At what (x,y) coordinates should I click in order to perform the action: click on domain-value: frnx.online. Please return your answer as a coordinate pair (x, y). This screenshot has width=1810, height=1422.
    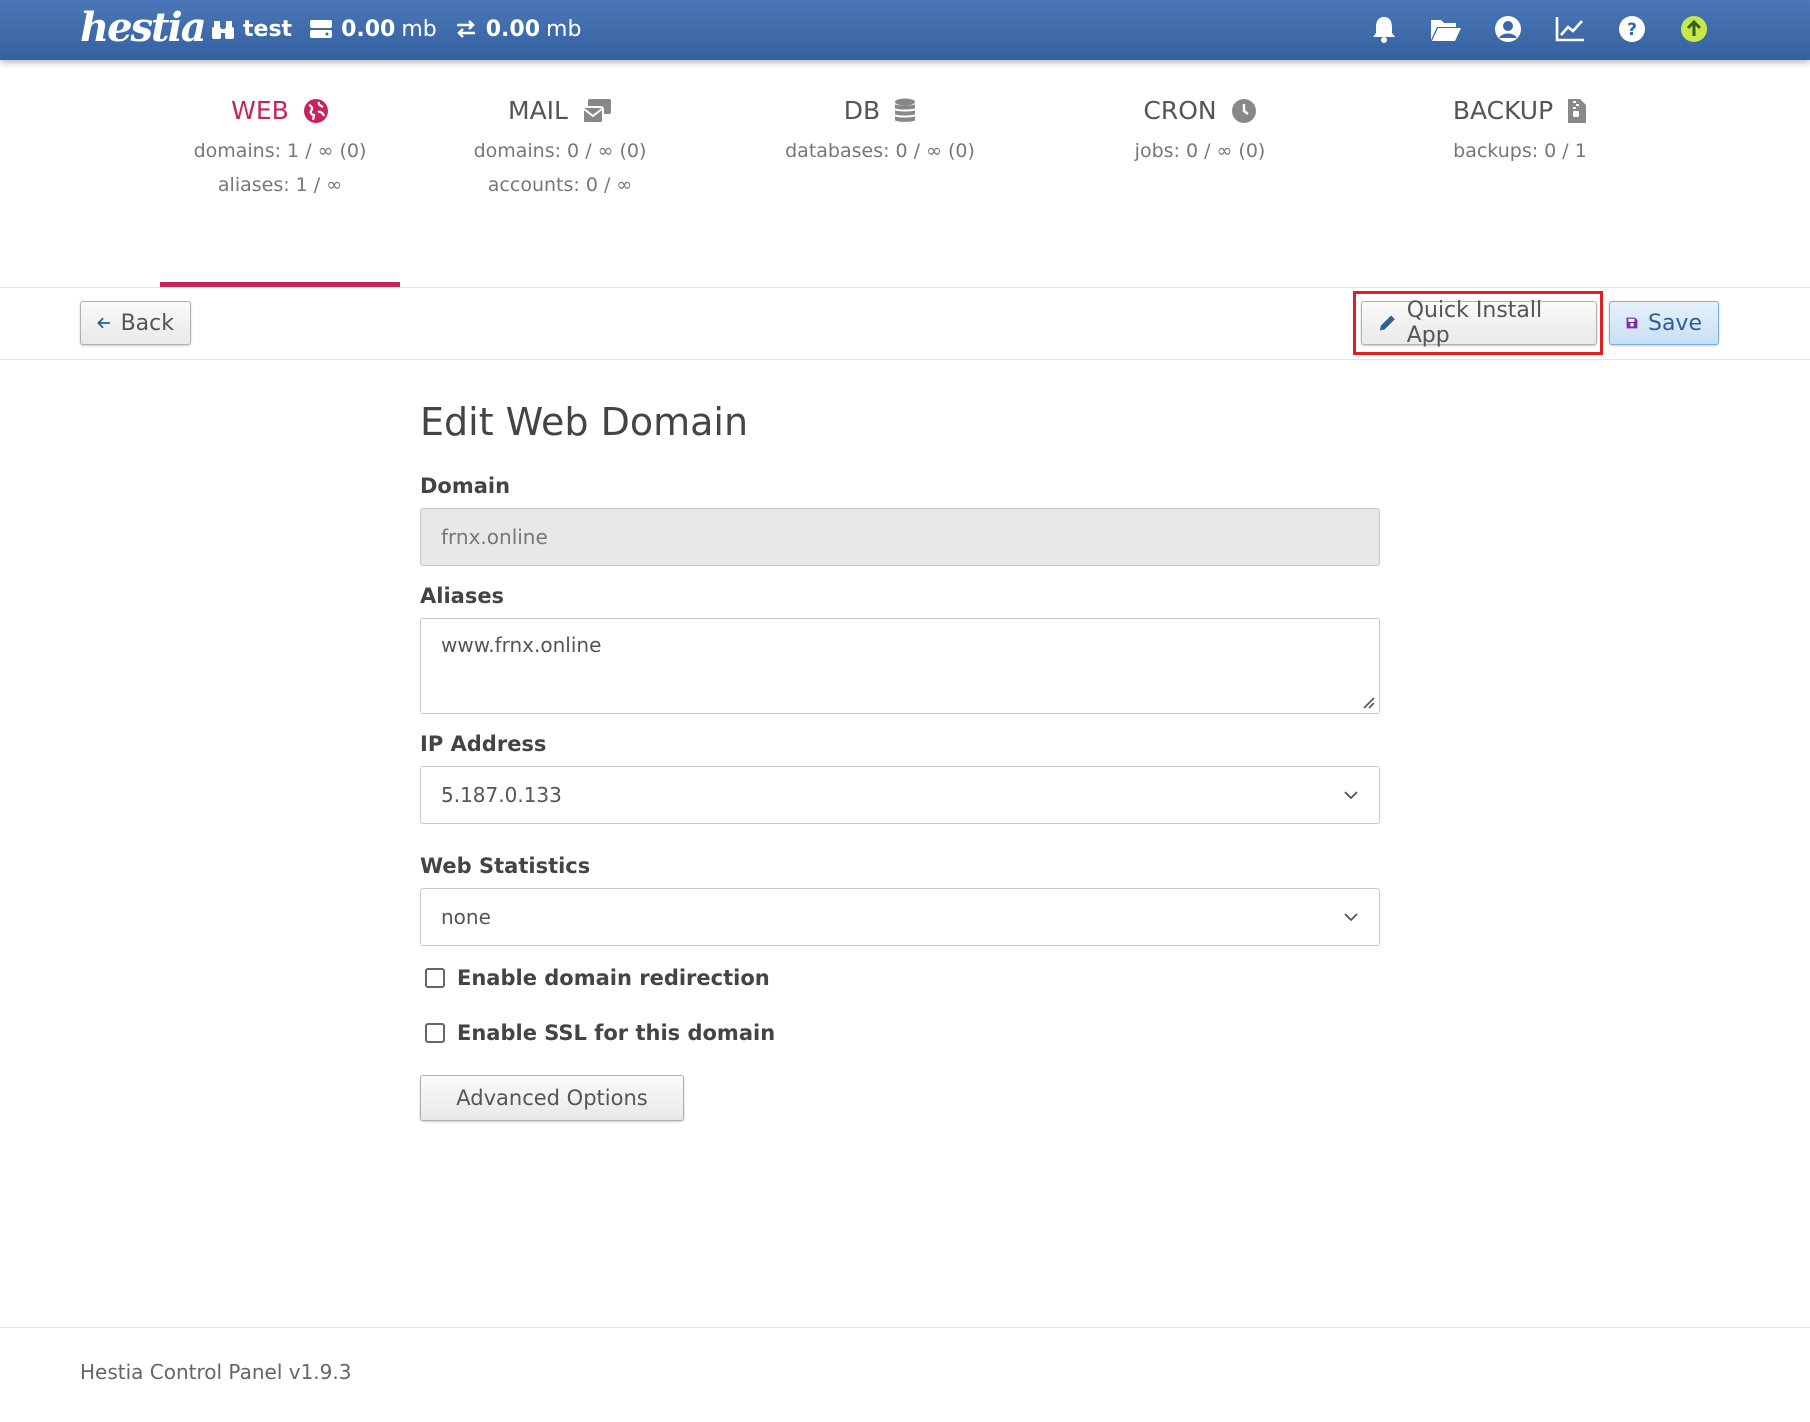
    Looking at the image, I should click on (494, 537).